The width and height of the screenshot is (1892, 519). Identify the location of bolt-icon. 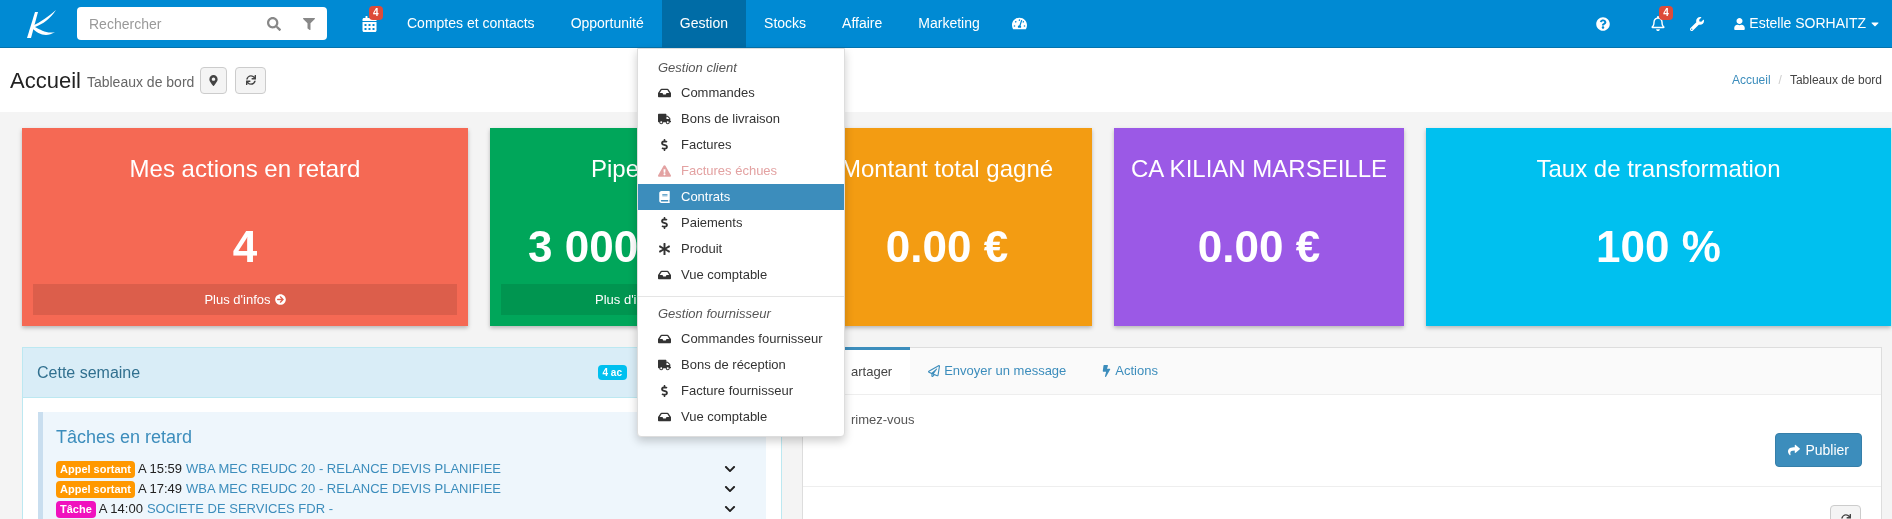
(1107, 370).